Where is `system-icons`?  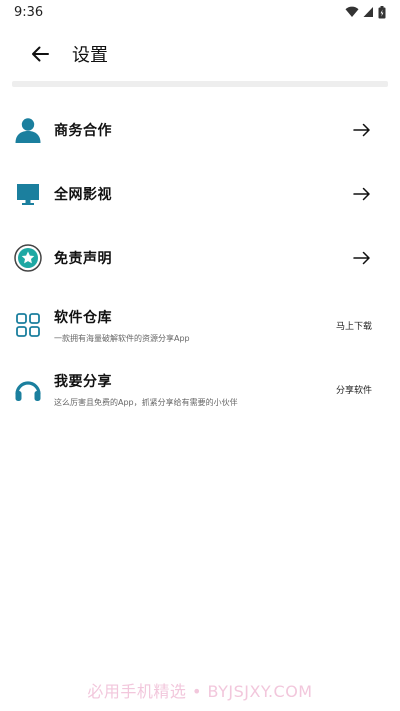 system-icons is located at coordinates (365, 12).